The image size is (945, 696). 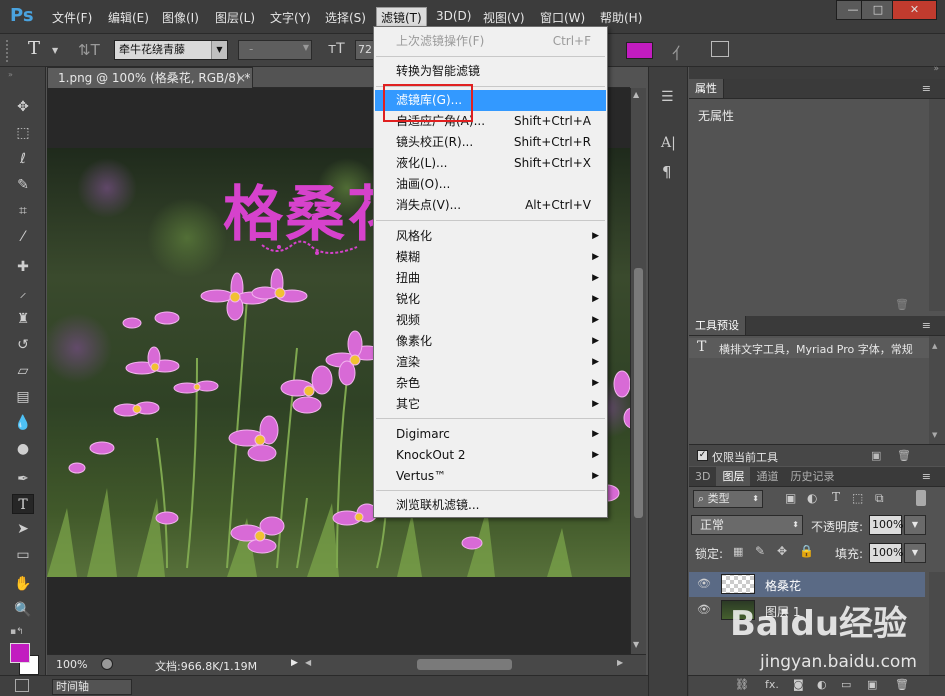 I want to click on scroll-up-icon: ▲, so click(x=636, y=94).